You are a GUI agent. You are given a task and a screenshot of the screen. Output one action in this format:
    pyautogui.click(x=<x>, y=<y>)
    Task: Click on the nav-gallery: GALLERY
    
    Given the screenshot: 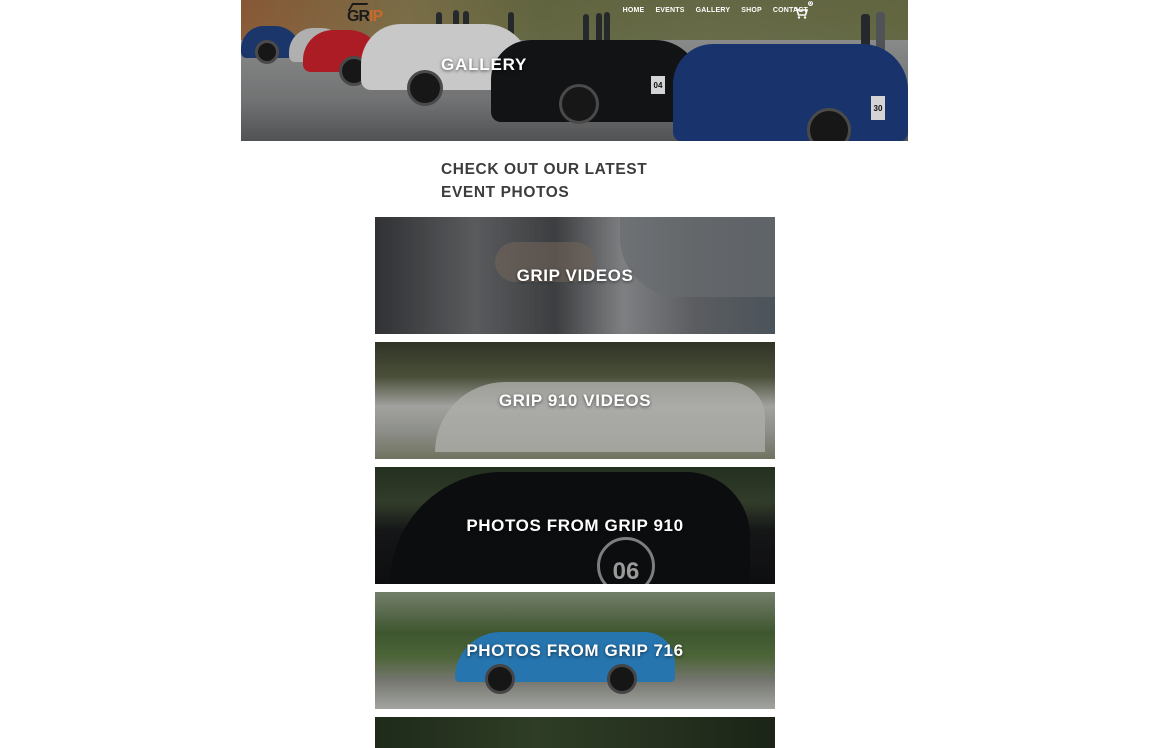 What is the action you would take?
    pyautogui.click(x=713, y=10)
    